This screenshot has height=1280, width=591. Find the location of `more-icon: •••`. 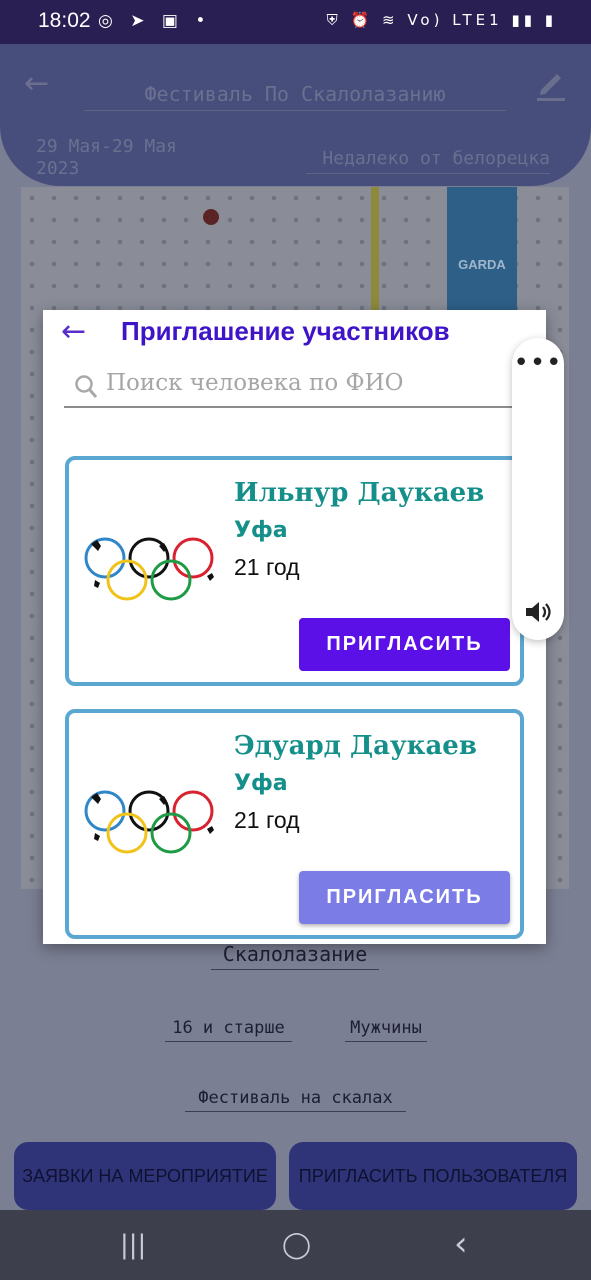

more-icon: ••• is located at coordinates (538, 363).